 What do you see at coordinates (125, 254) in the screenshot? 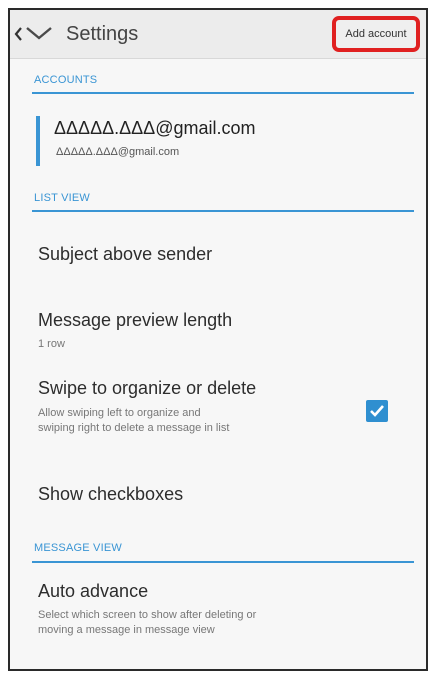
I see `subject-above-sender-item: Subject above sender` at bounding box center [125, 254].